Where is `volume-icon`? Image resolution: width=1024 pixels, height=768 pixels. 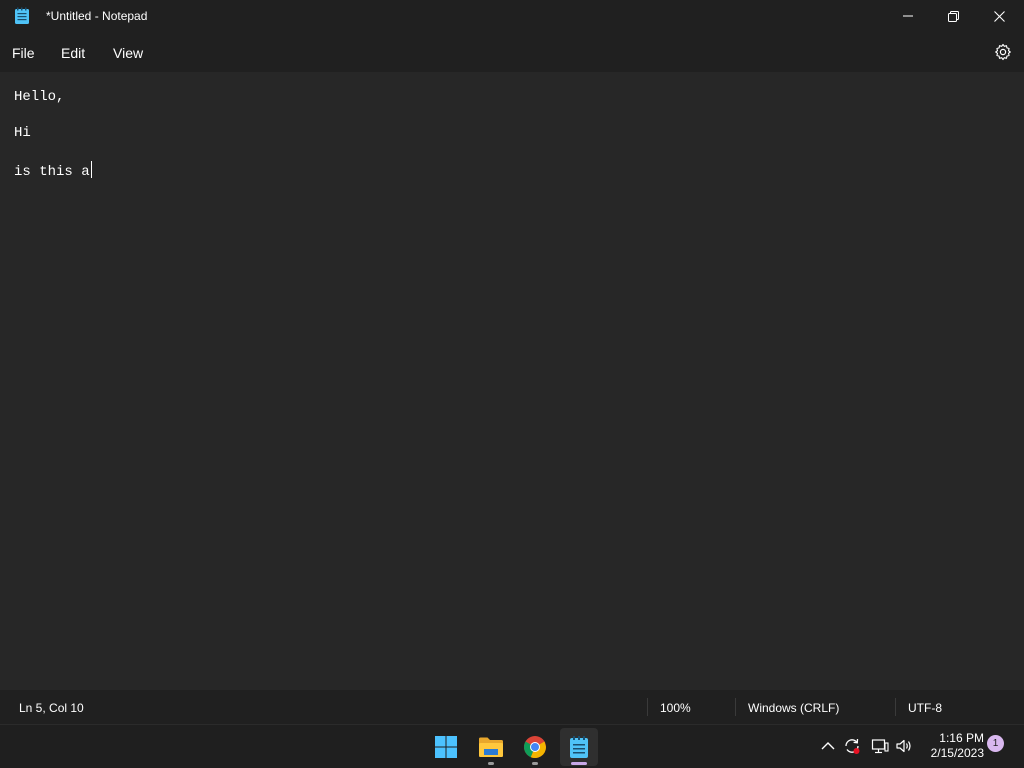 volume-icon is located at coordinates (903, 746).